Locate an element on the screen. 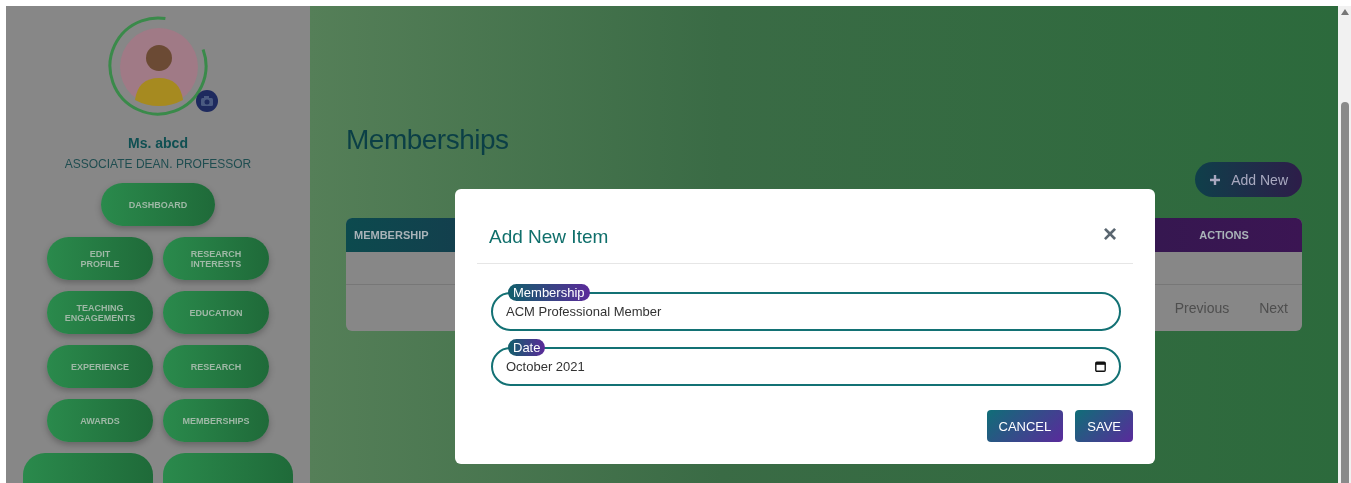  plus-icon is located at coordinates (1215, 179).